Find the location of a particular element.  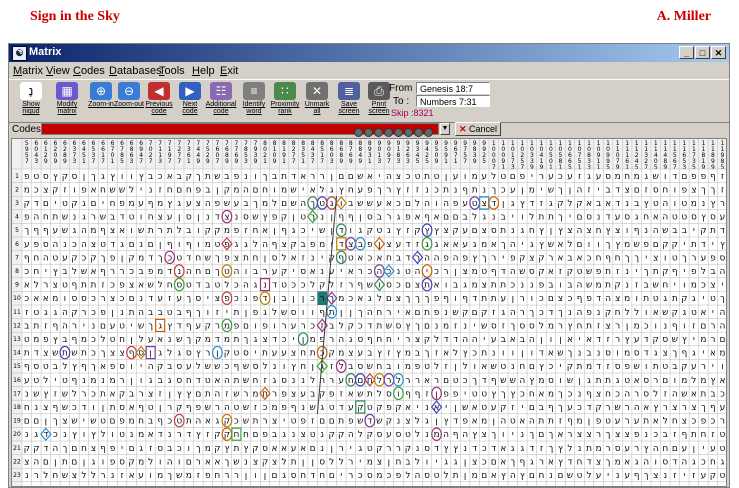

menu-tools: Tools is located at coordinates (172, 71).